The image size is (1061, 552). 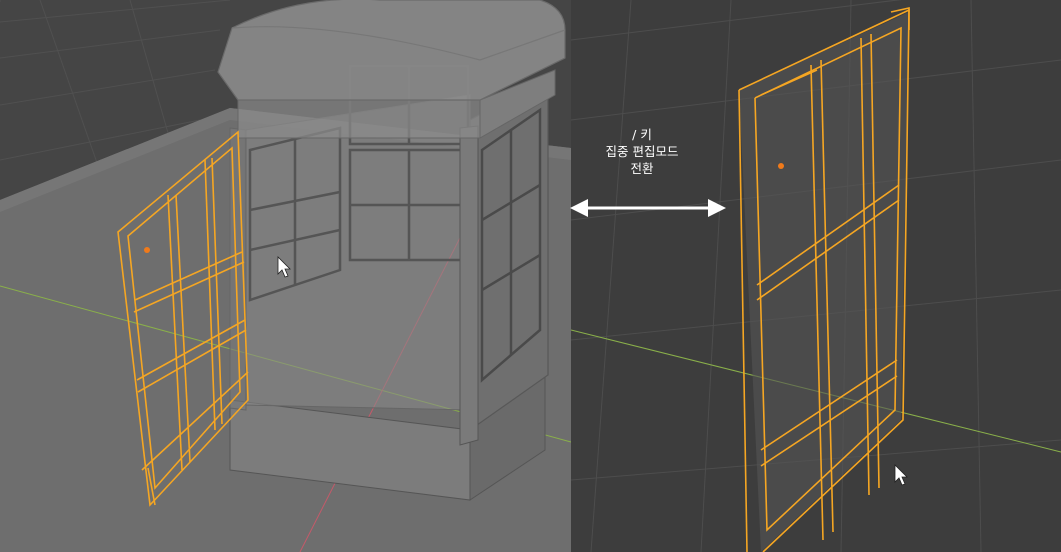 What do you see at coordinates (642, 134) in the screenshot?
I see `shortcut-key-text: / 키` at bounding box center [642, 134].